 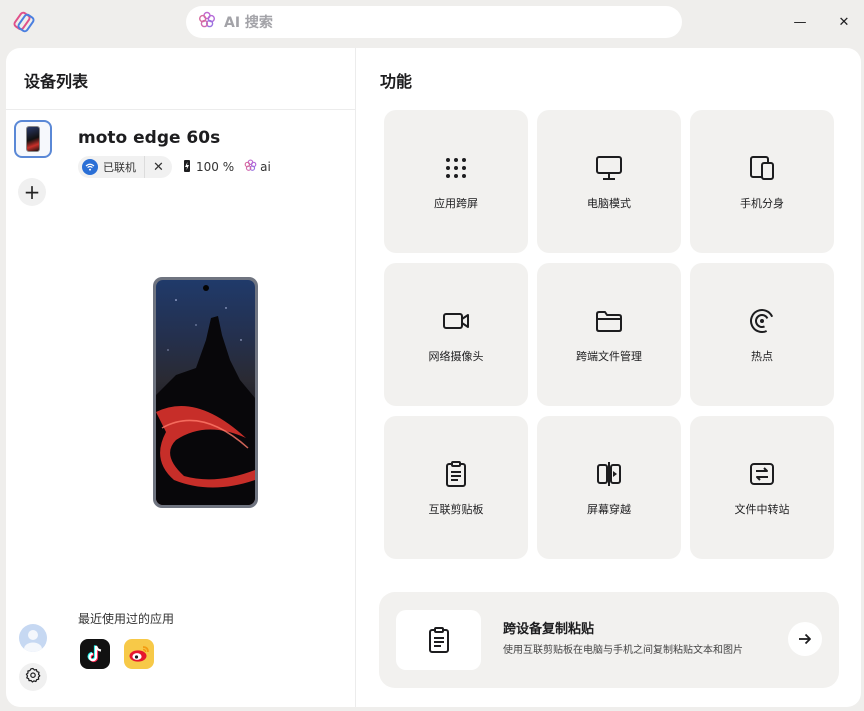 I want to click on minimize-button: —, so click(x=800, y=22).